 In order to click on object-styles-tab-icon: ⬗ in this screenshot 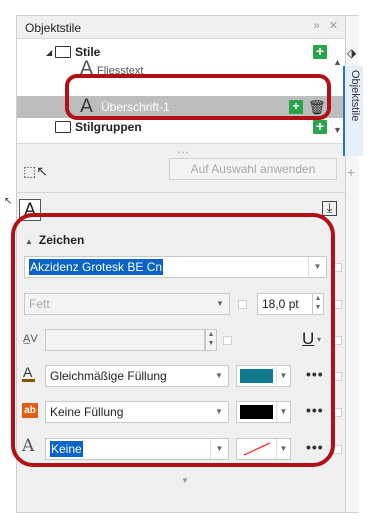, I will do `click(351, 53)`.